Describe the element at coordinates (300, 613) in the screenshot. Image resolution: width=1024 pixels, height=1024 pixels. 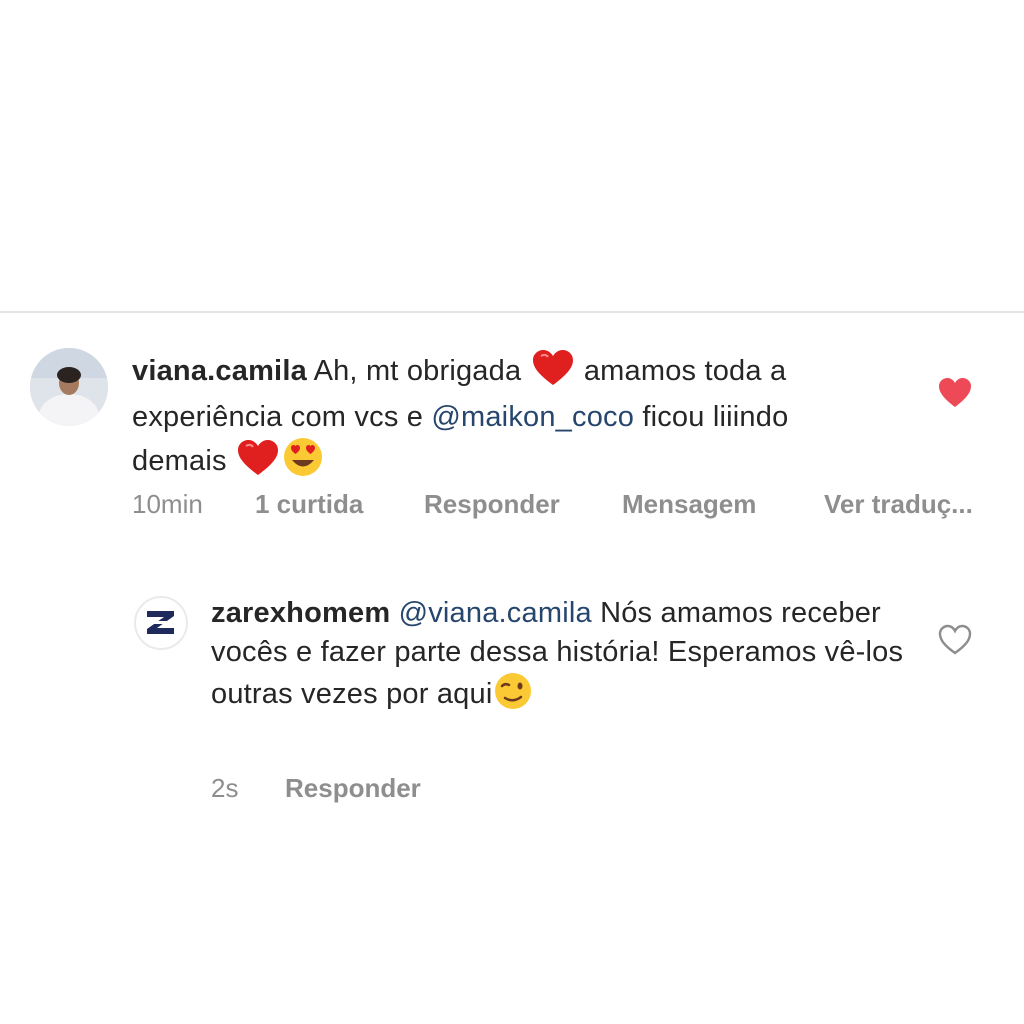
I see `comment-username: zarexhomem` at that location.